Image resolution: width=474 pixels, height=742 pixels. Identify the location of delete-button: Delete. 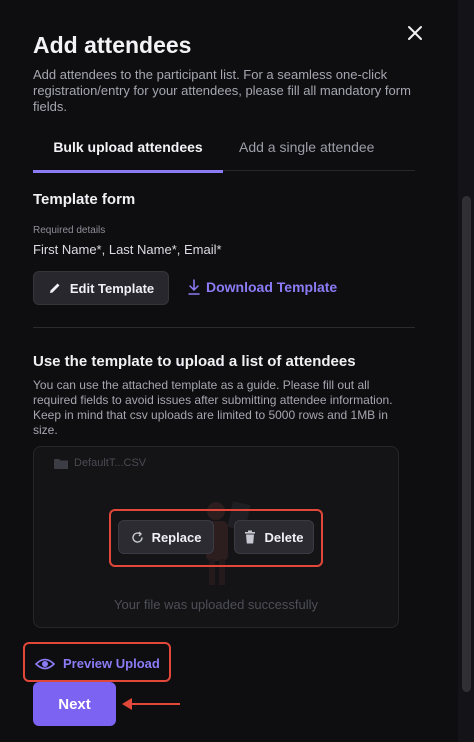
(274, 537).